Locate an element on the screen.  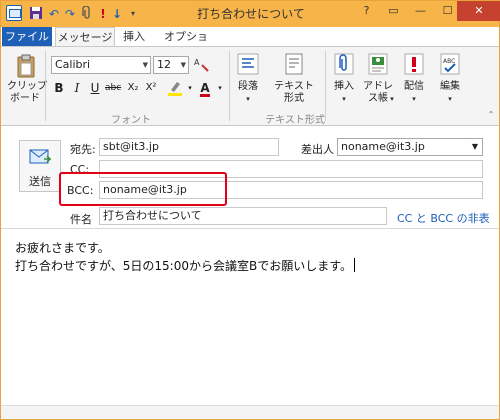
font-size-select: 12 ▼ is located at coordinates (171, 65).